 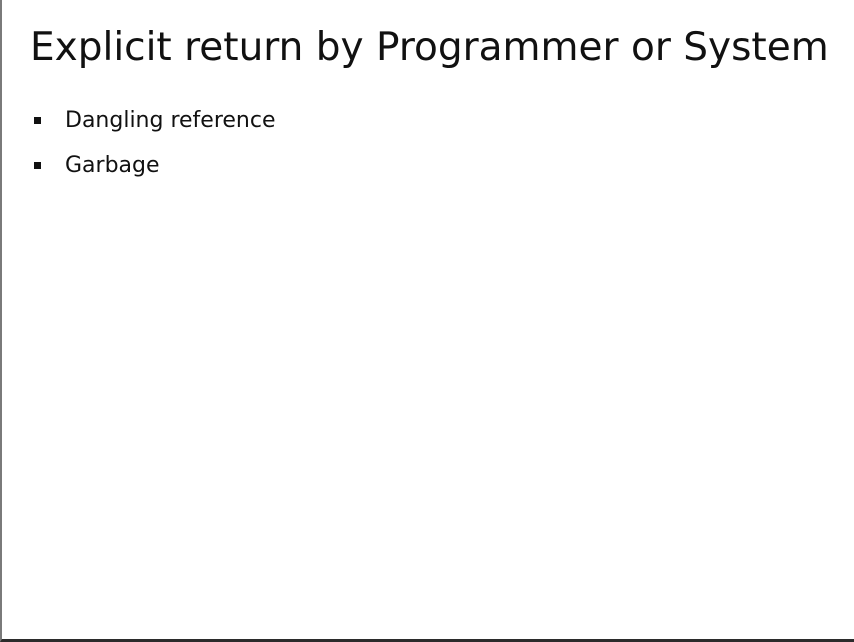 What do you see at coordinates (429, 47) in the screenshot?
I see `slide-title: Explicit return by Programmer or System` at bounding box center [429, 47].